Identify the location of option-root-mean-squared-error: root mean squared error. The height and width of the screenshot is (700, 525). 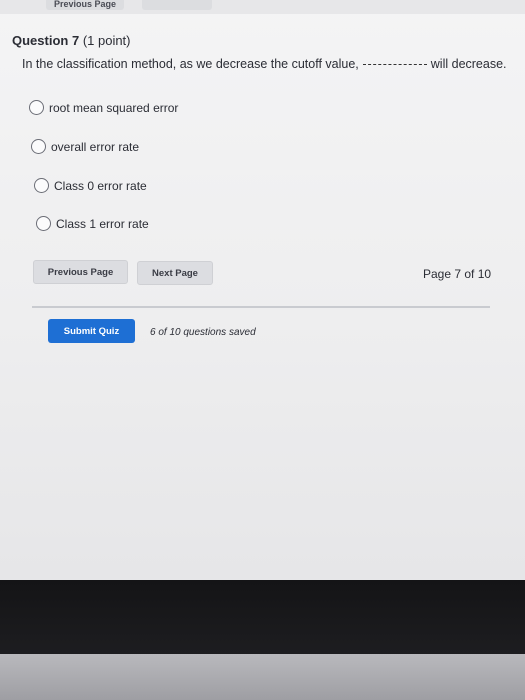
(103, 107).